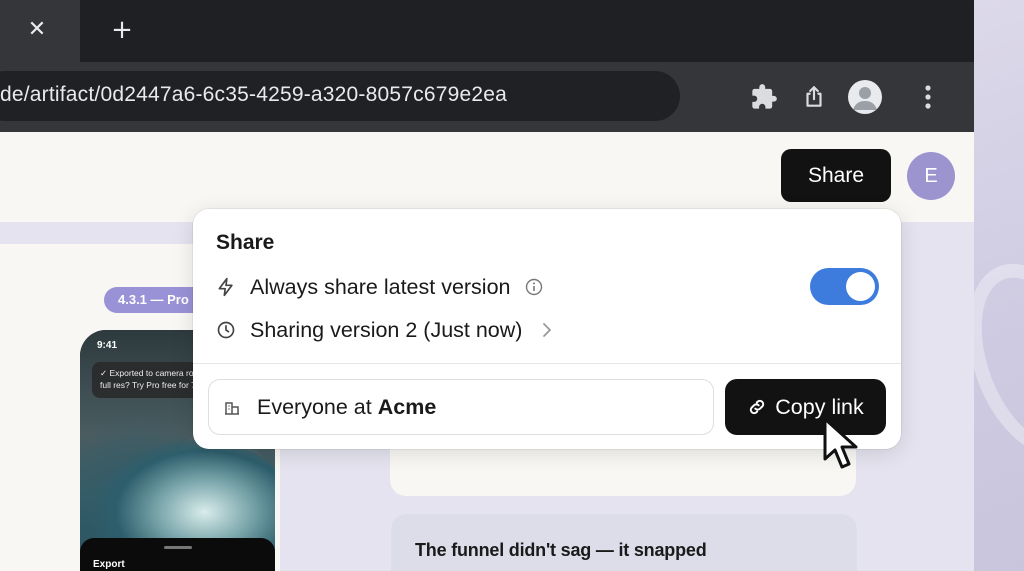 The height and width of the screenshot is (571, 1024). Describe the element at coordinates (844, 286) in the screenshot. I see `always-share-toggle` at that location.